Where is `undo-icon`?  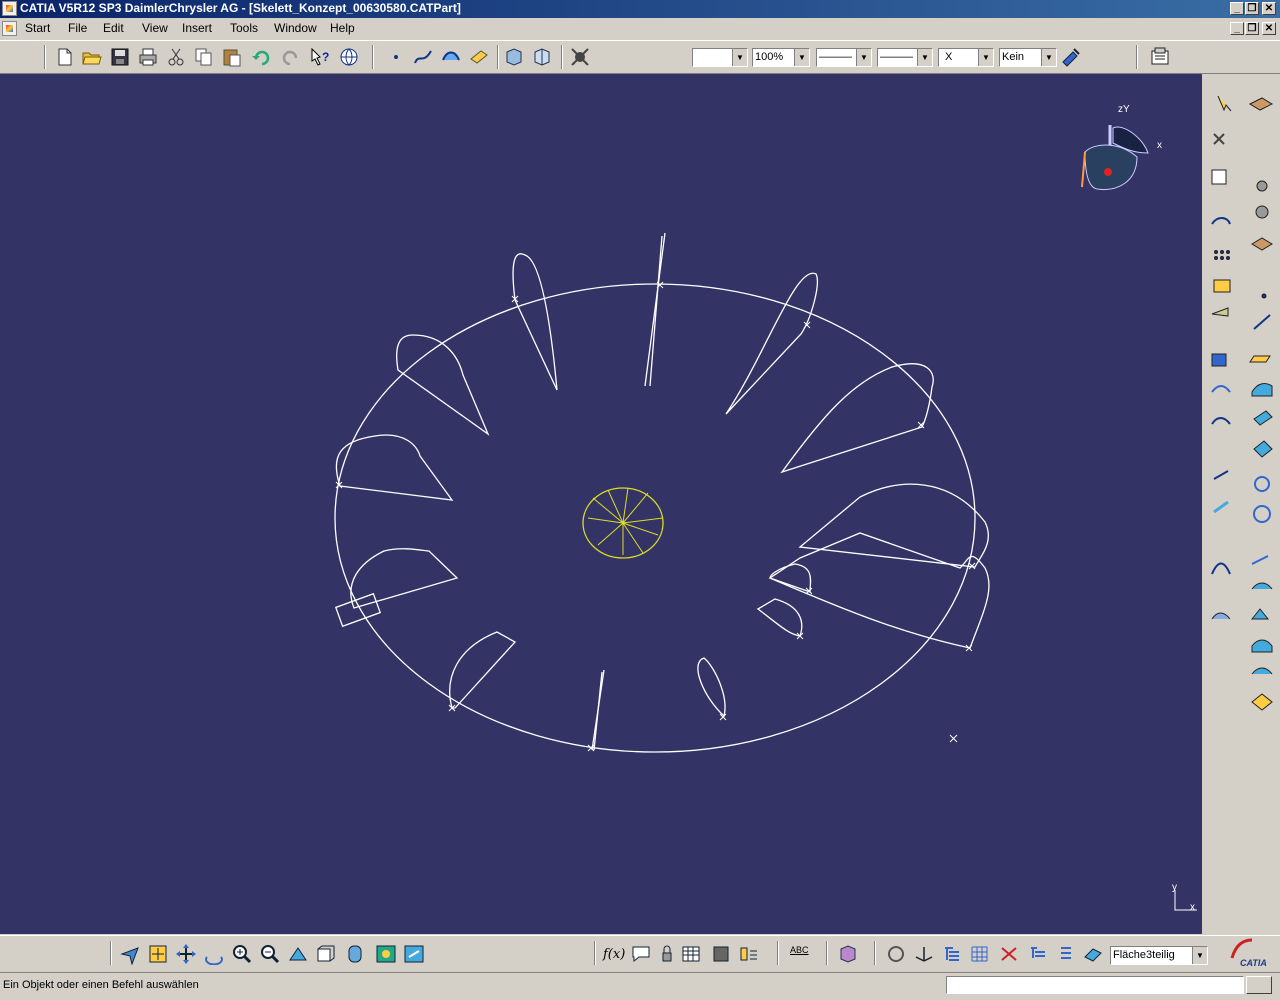 undo-icon is located at coordinates (261, 57).